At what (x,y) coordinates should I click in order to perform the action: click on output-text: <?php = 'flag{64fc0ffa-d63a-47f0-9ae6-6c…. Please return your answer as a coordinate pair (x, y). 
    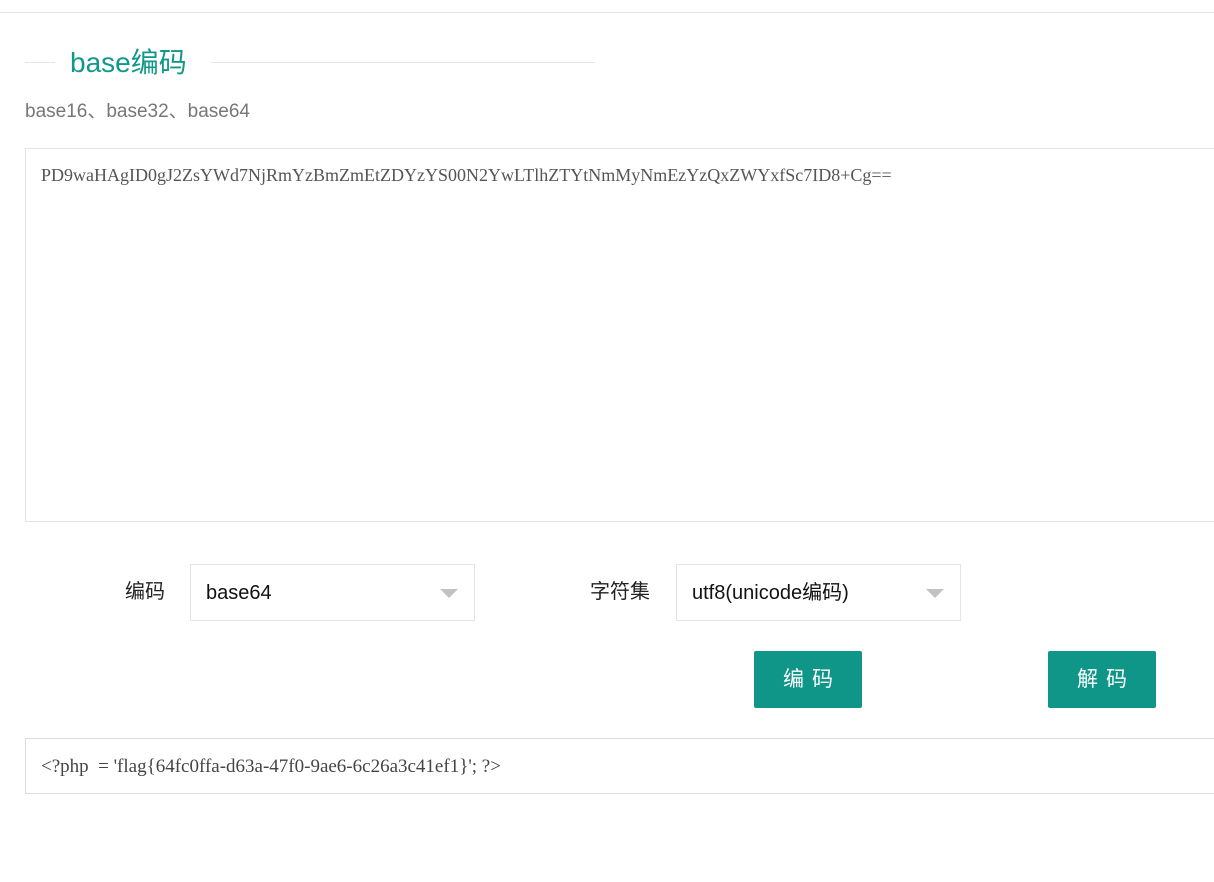
    Looking at the image, I should click on (271, 766).